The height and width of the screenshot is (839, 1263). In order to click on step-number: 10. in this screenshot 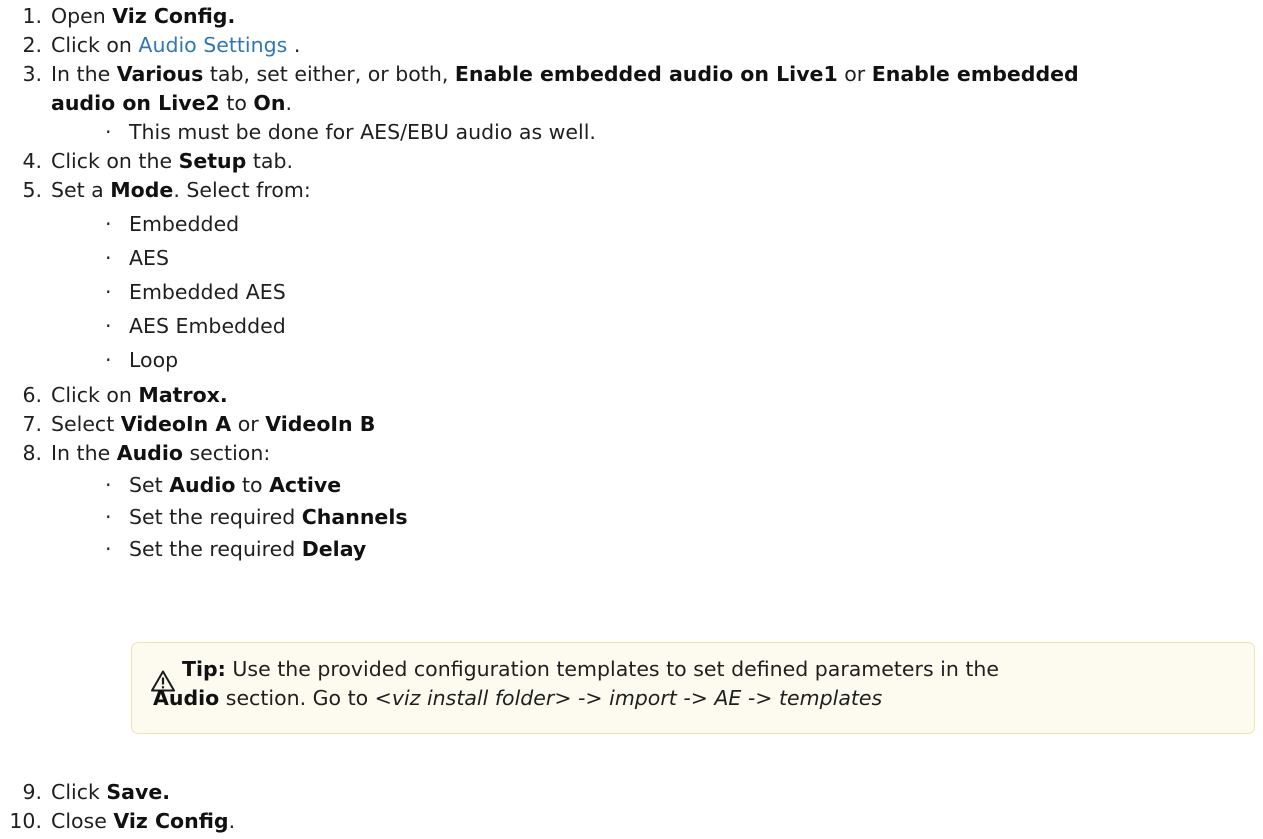, I will do `click(25, 821)`.